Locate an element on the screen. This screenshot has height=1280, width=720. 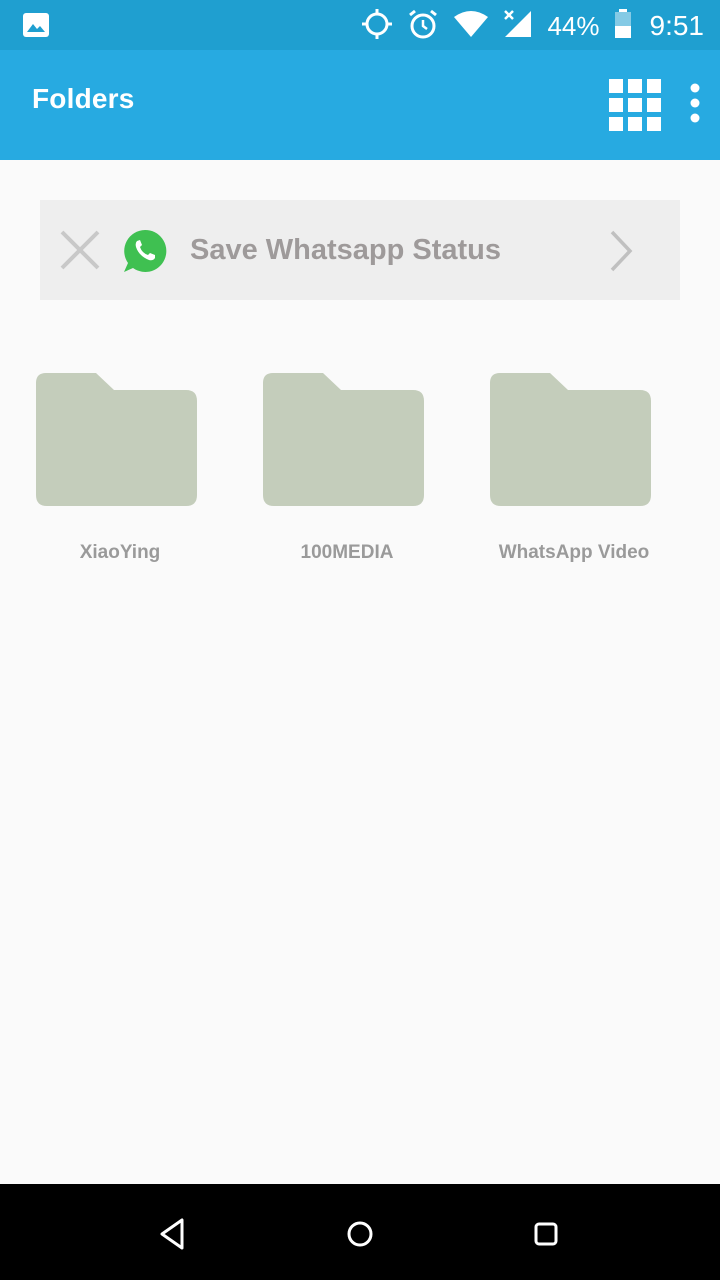
folder-item: 100MEDIA is located at coordinates (347, 470).